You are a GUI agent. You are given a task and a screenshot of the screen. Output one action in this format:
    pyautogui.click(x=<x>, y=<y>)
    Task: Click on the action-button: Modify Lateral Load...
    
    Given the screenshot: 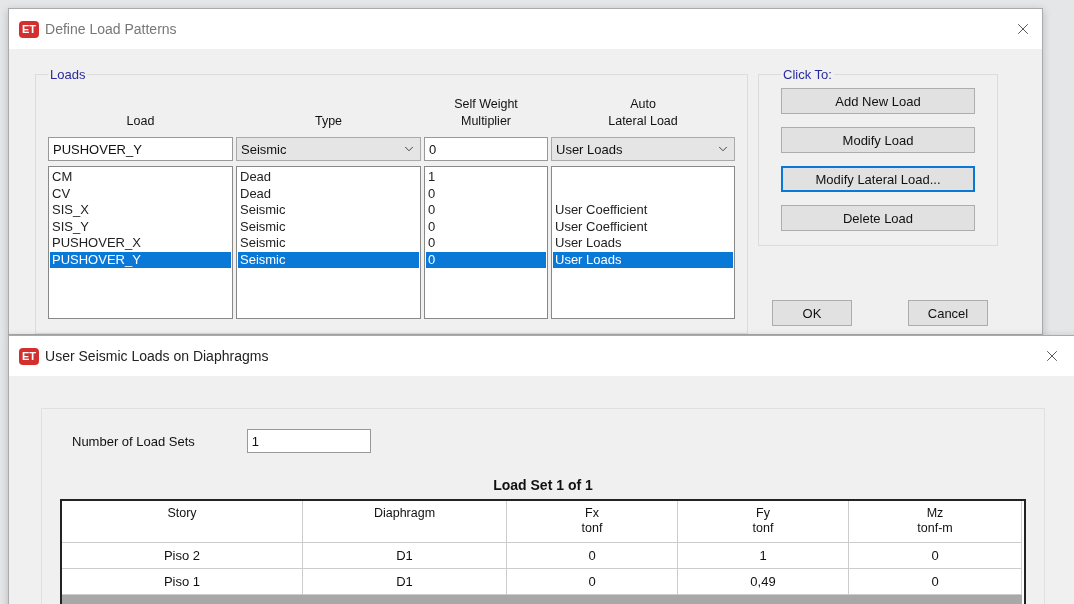 What is the action you would take?
    pyautogui.click(x=878, y=179)
    